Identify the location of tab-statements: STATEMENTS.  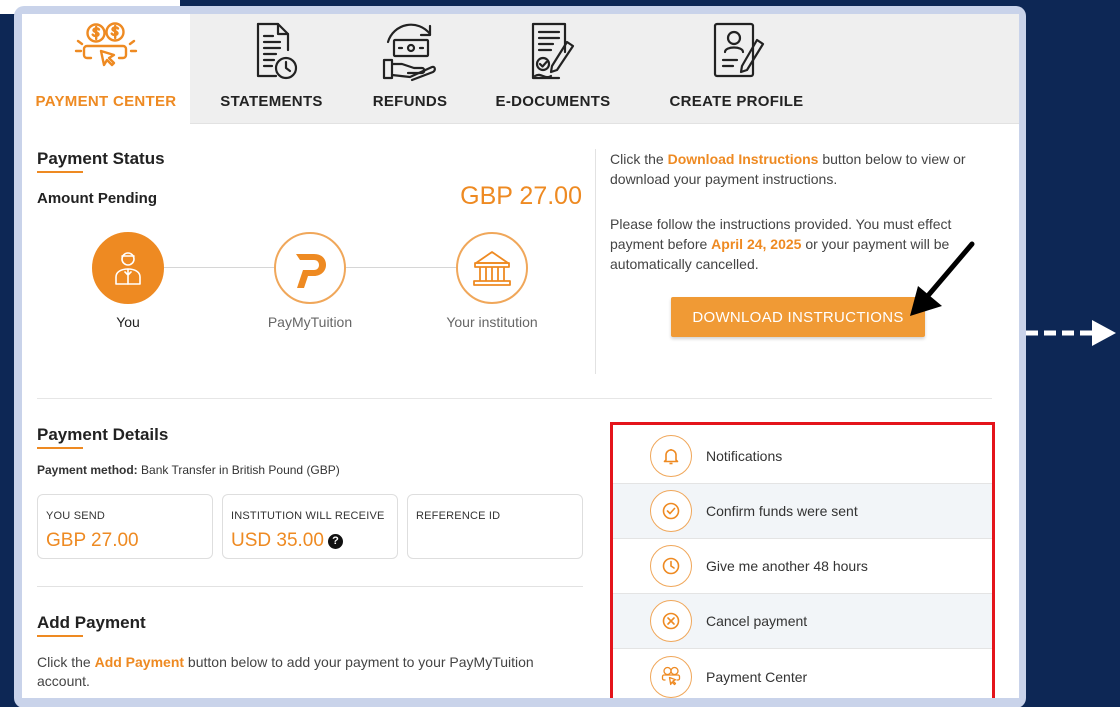
(271, 69).